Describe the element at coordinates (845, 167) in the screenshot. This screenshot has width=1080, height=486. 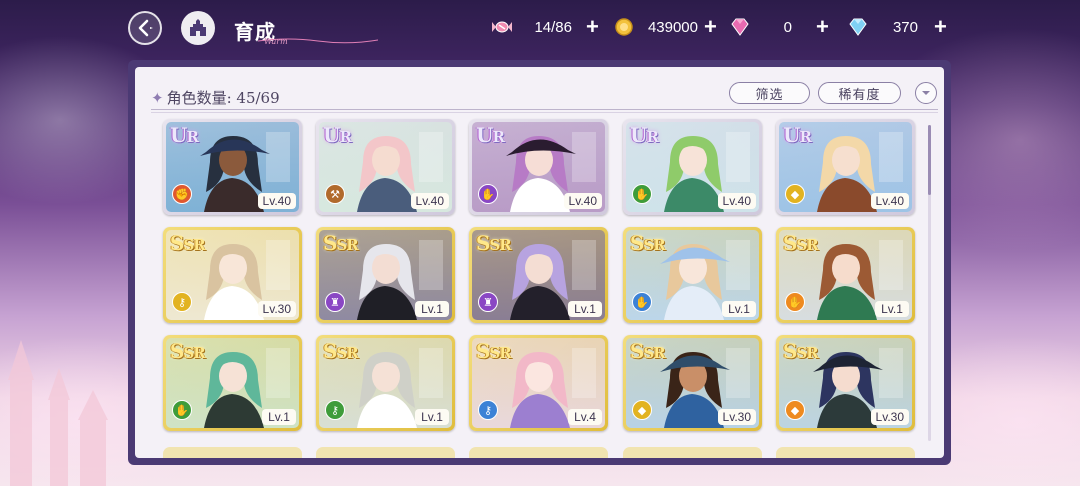
I see `character-card: UR ◆ Lv.40` at that location.